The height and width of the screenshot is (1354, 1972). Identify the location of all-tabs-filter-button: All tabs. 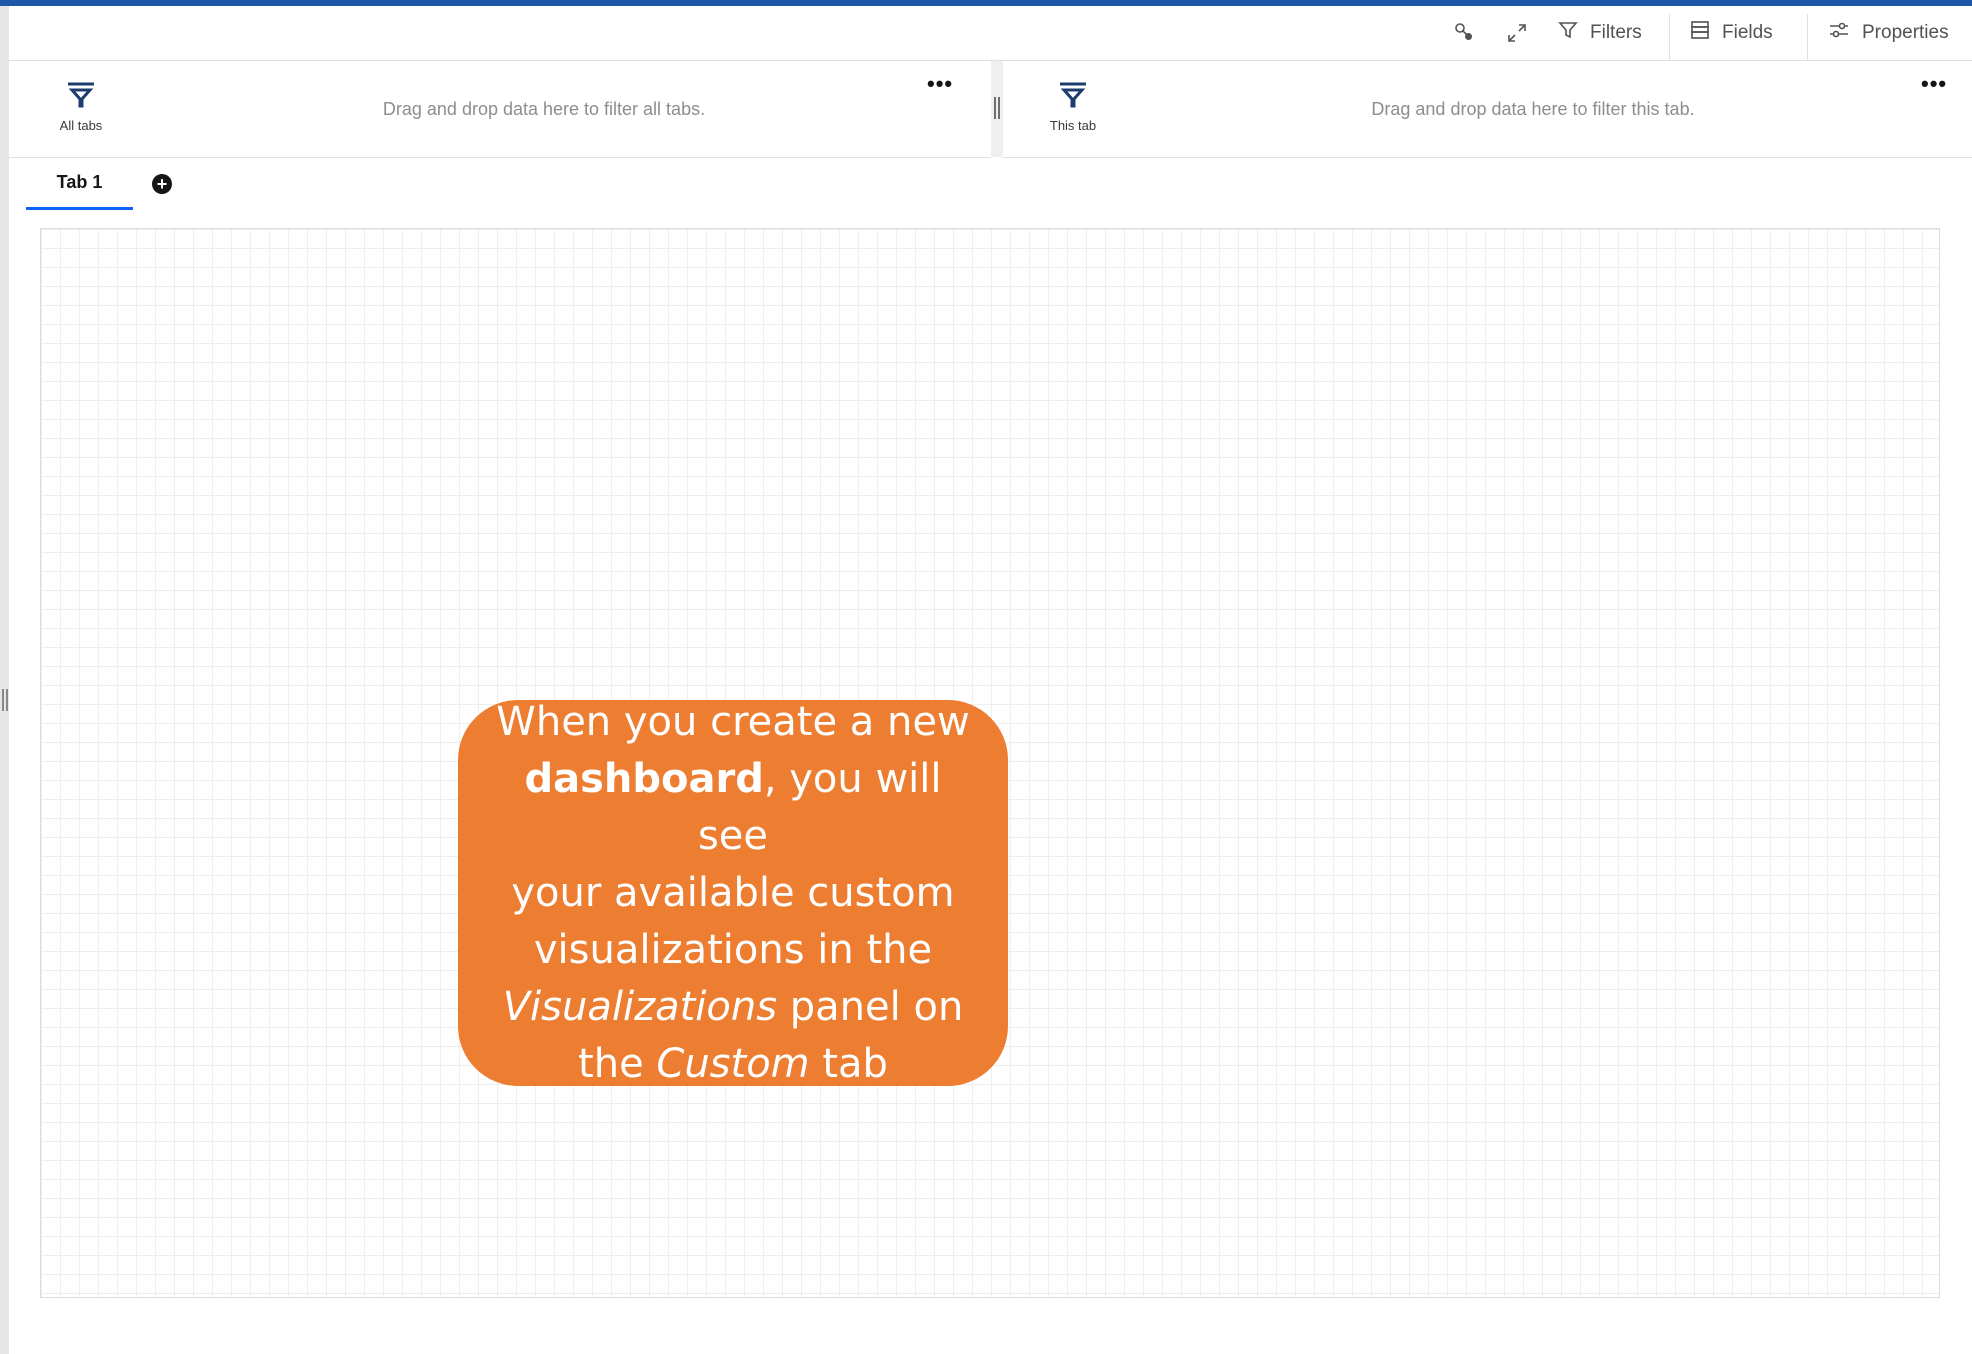
(81, 107).